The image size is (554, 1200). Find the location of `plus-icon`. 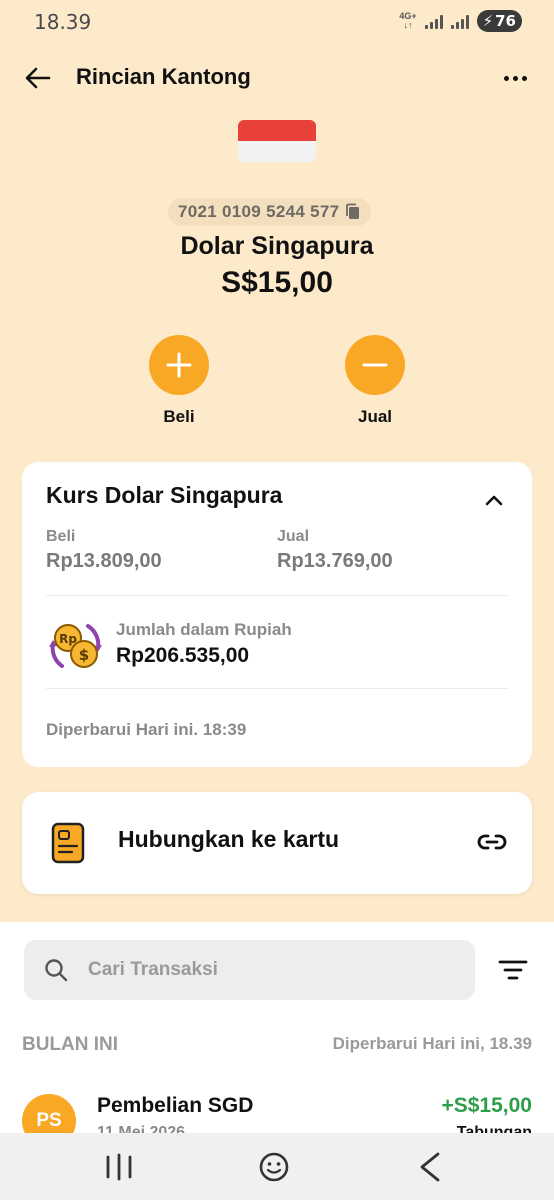

plus-icon is located at coordinates (179, 365).